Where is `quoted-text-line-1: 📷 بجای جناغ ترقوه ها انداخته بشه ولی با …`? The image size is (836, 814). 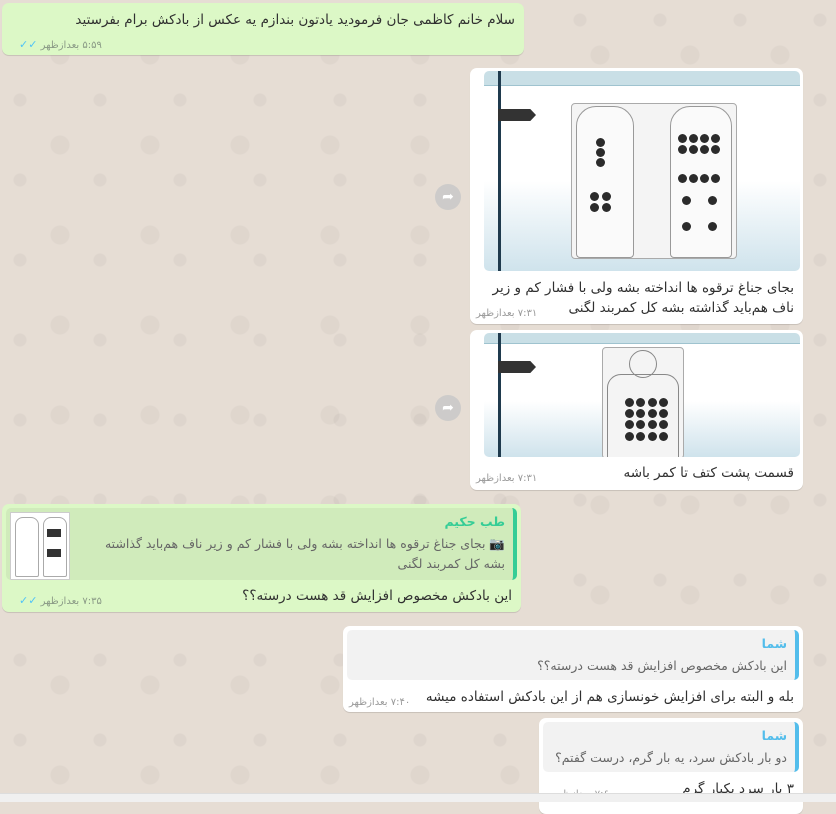 quoted-text-line-1: 📷 بجای جناغ ترقوه ها انداخته بشه ولی با … is located at coordinates (304, 543).